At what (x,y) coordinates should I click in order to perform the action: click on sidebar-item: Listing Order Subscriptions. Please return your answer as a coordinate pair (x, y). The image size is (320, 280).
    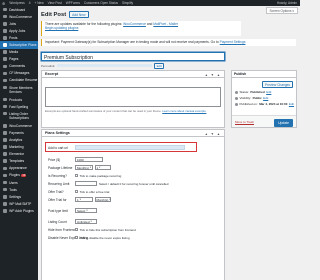
    Looking at the image, I should click on (19, 116).